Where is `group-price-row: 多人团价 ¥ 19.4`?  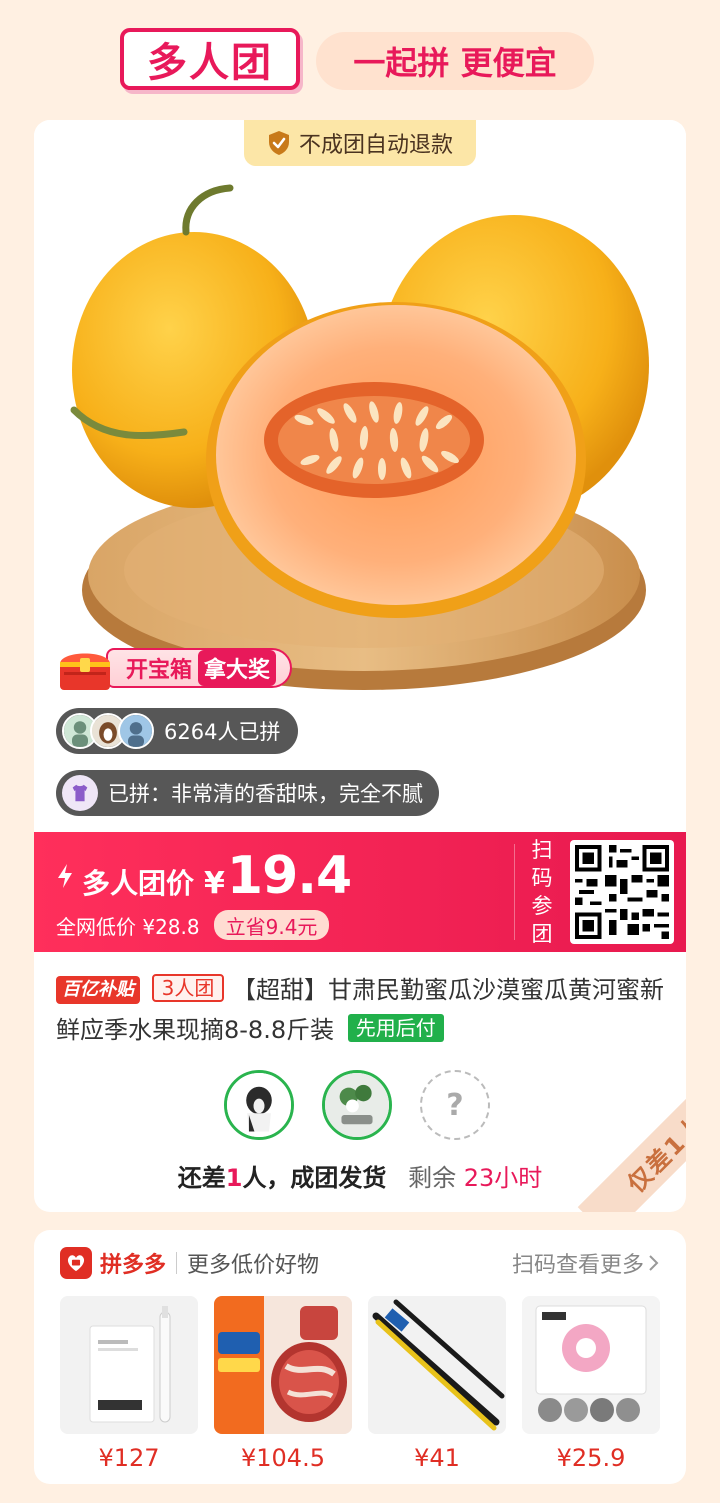
group-price-row: 多人团价 ¥ 19.4 is located at coordinates (204, 876).